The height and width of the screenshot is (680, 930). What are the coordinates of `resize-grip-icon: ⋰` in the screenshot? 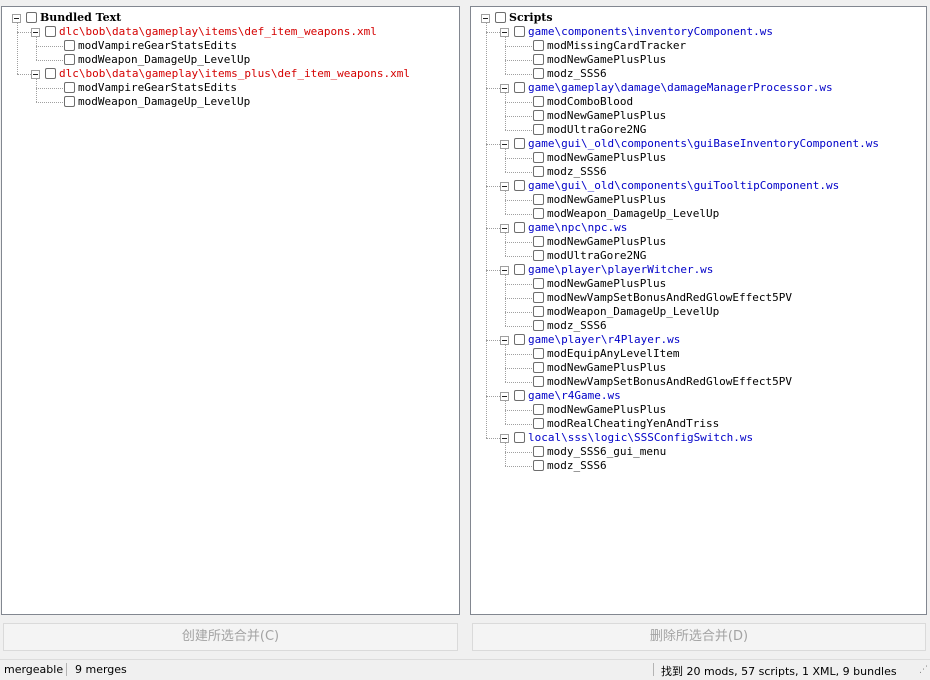 It's located at (923, 670).